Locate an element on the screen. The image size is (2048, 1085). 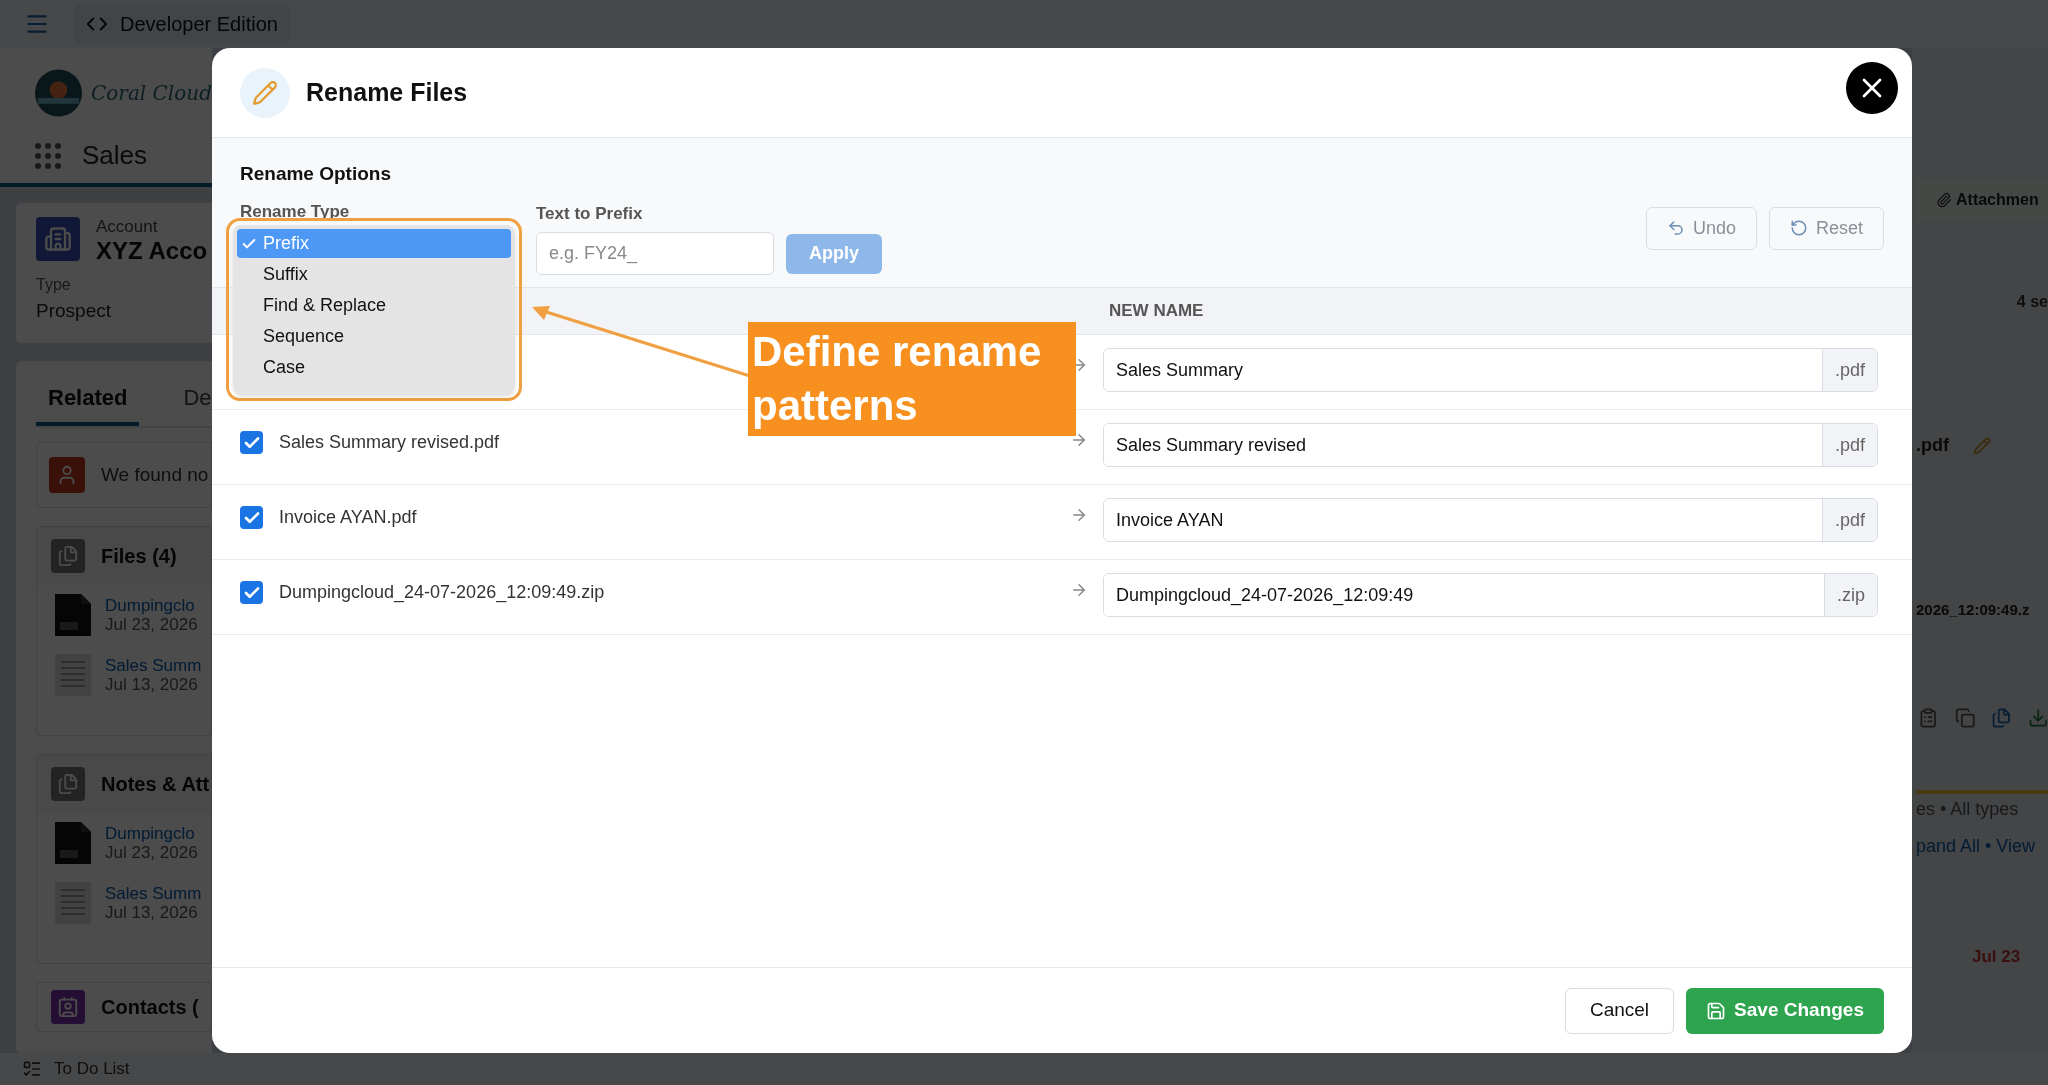
dropdown-option: Case is located at coordinates (374, 367).